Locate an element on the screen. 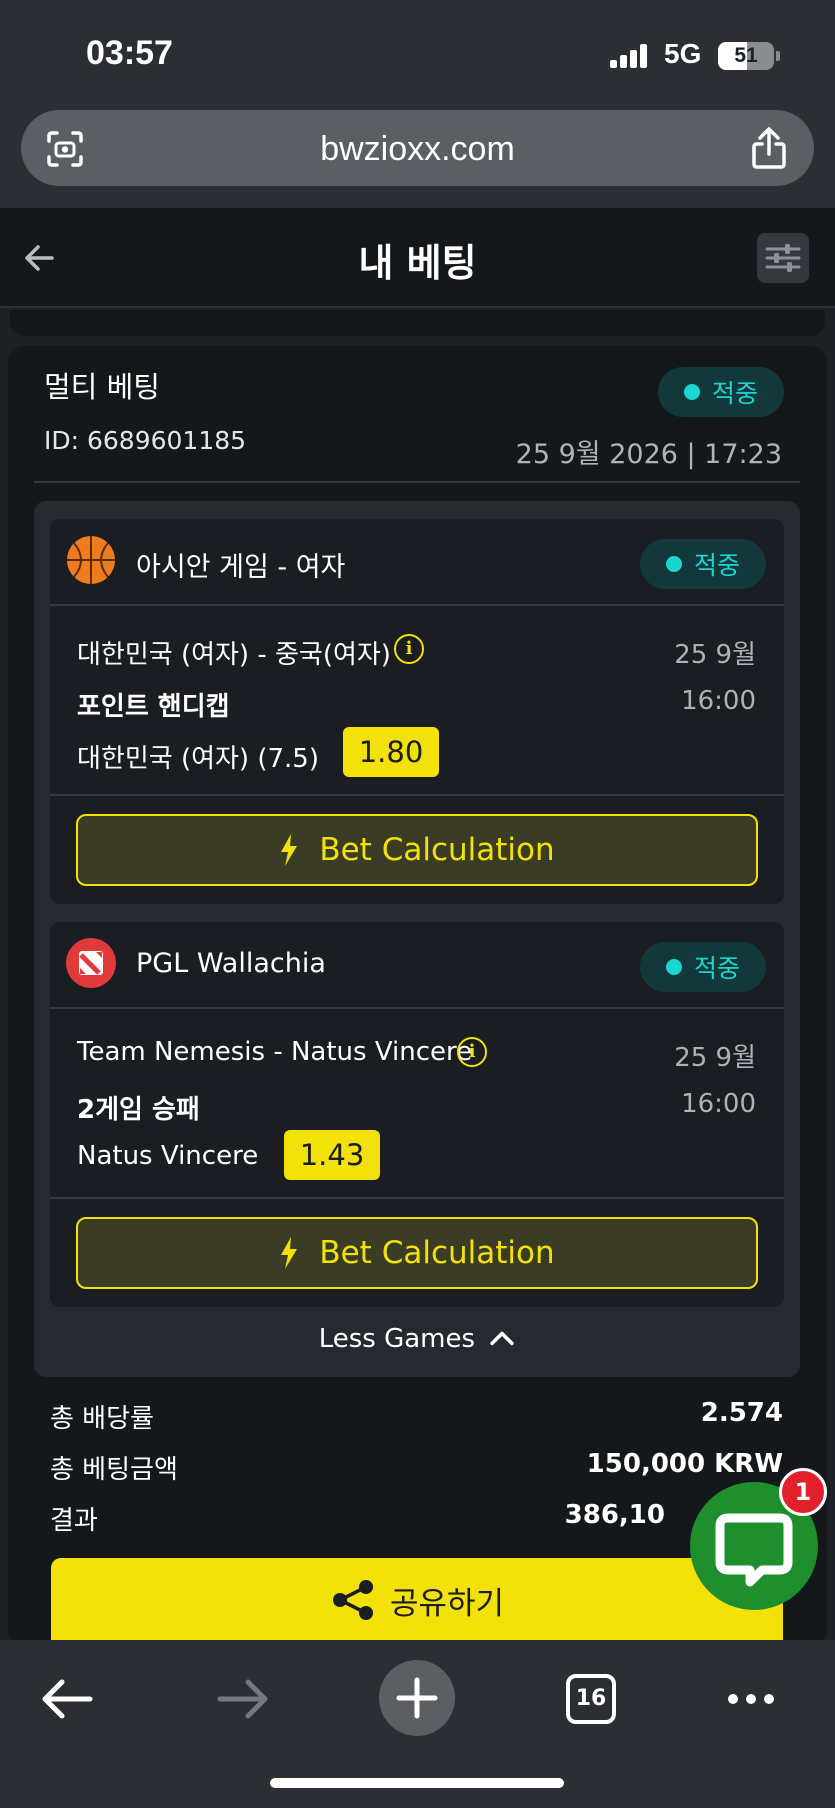 The height and width of the screenshot is (1808, 835). tab-count: 16 is located at coordinates (591, 1698).